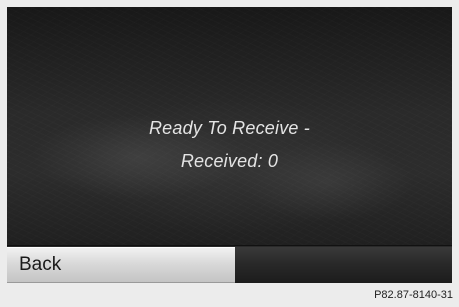 Image resolution: width=459 pixels, height=307 pixels. What do you see at coordinates (40, 264) in the screenshot?
I see `back-button-label: Back` at bounding box center [40, 264].